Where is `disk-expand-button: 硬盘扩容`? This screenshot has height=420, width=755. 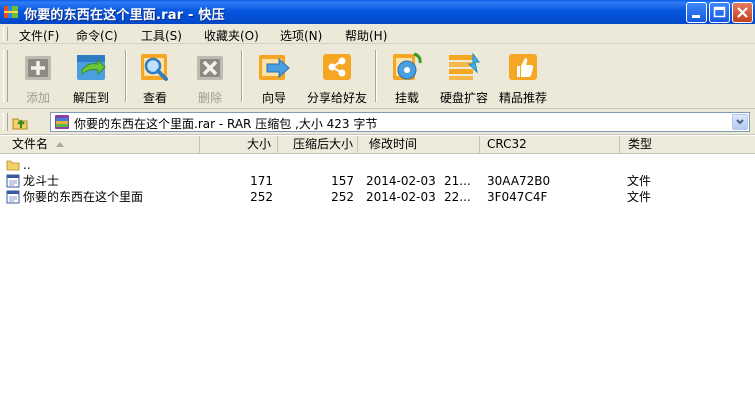 disk-expand-button: 硬盘扩容 is located at coordinates (464, 77).